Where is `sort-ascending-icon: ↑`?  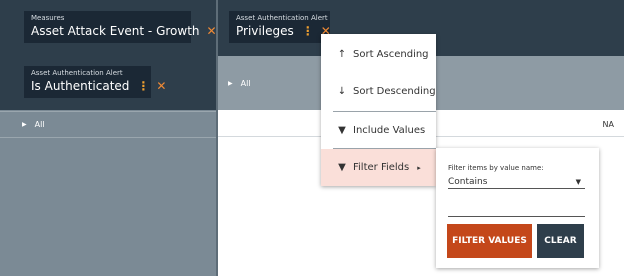 sort-ascending-icon: ↑ is located at coordinates (342, 54).